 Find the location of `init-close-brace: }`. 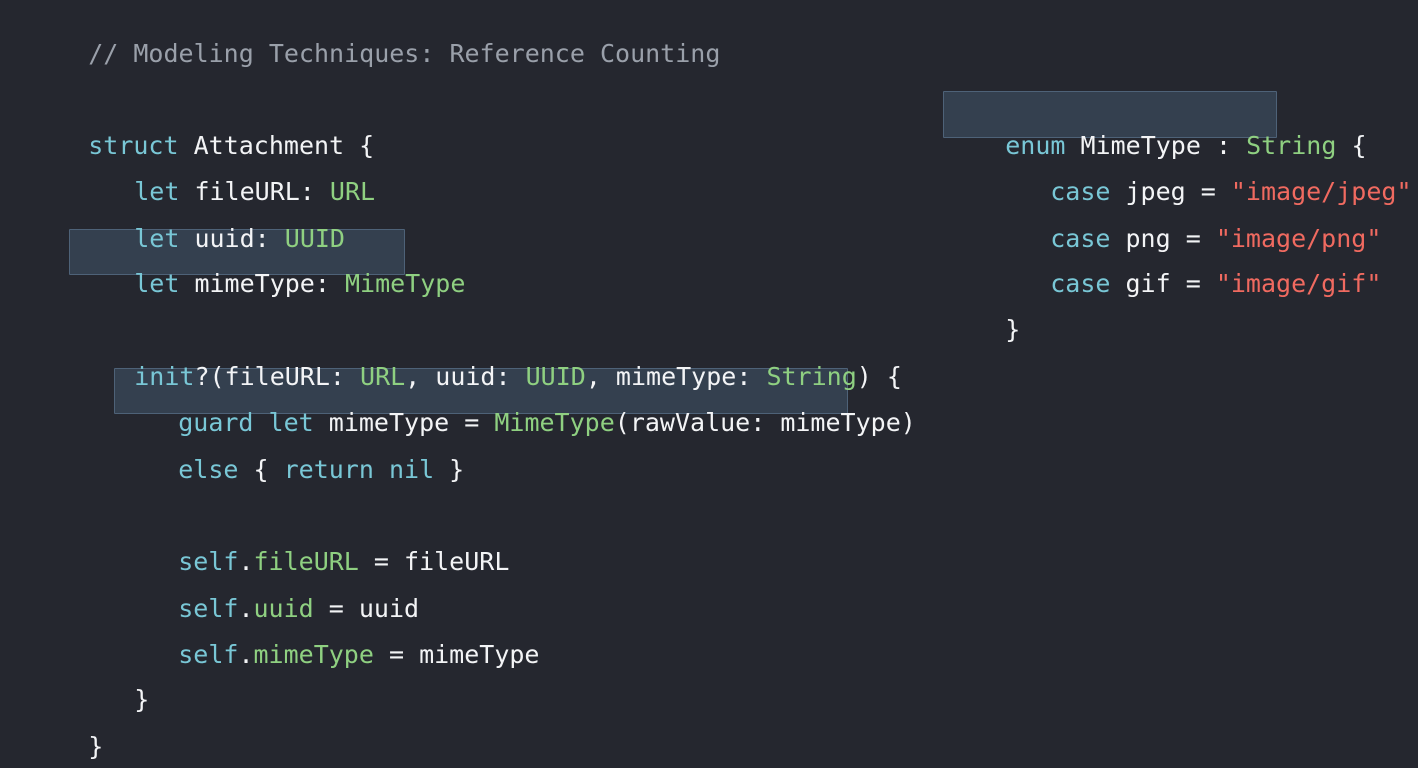

init-close-brace: } is located at coordinates (111, 683).